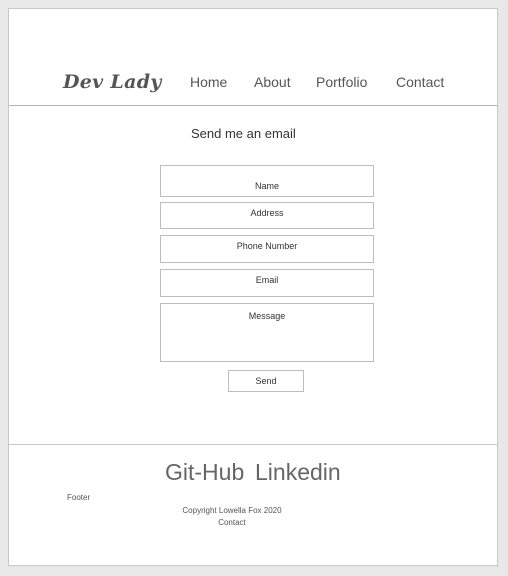 This screenshot has width=508, height=576. I want to click on nav-home-link: Home, so click(208, 82).